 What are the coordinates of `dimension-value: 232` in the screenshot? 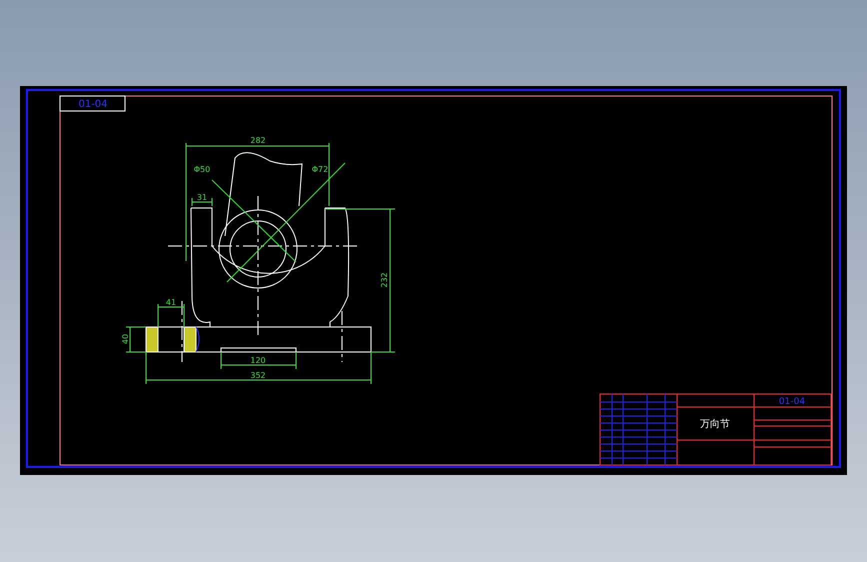 It's located at (384, 280).